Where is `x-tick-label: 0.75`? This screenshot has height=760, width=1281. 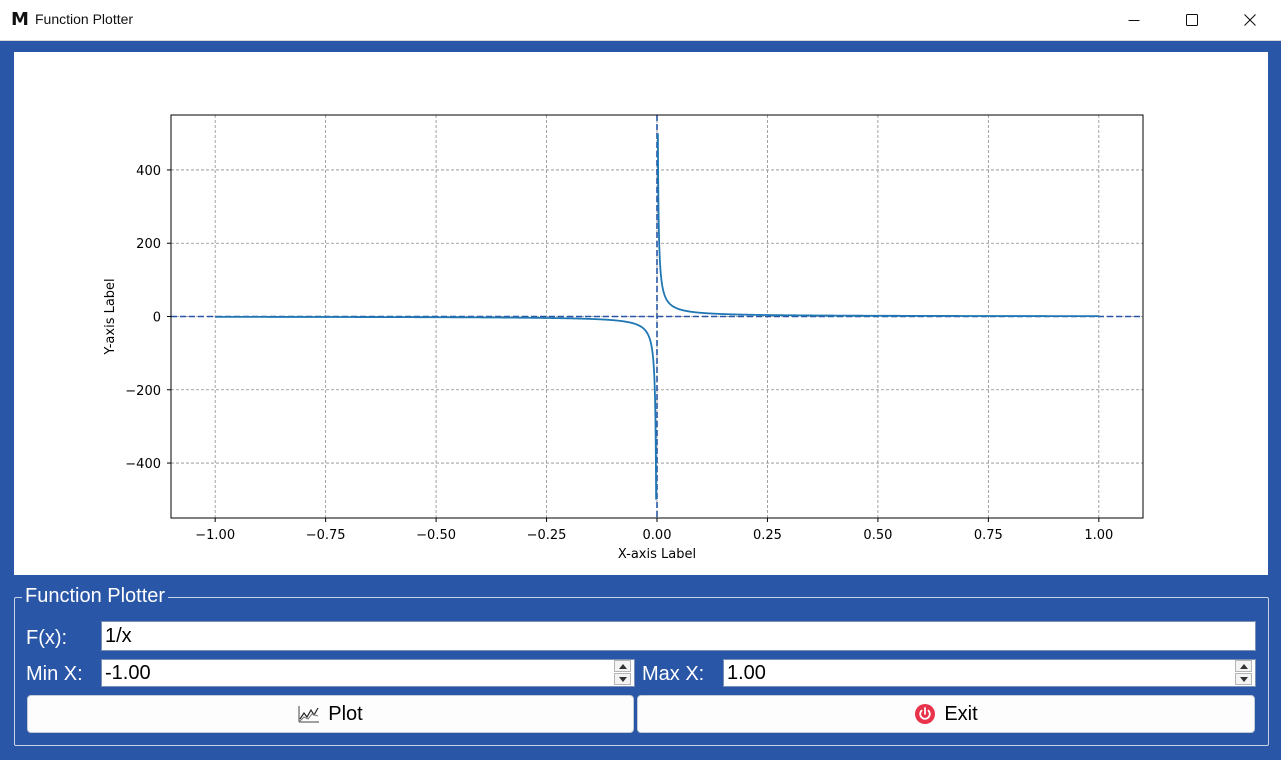
x-tick-label: 0.75 is located at coordinates (988, 535).